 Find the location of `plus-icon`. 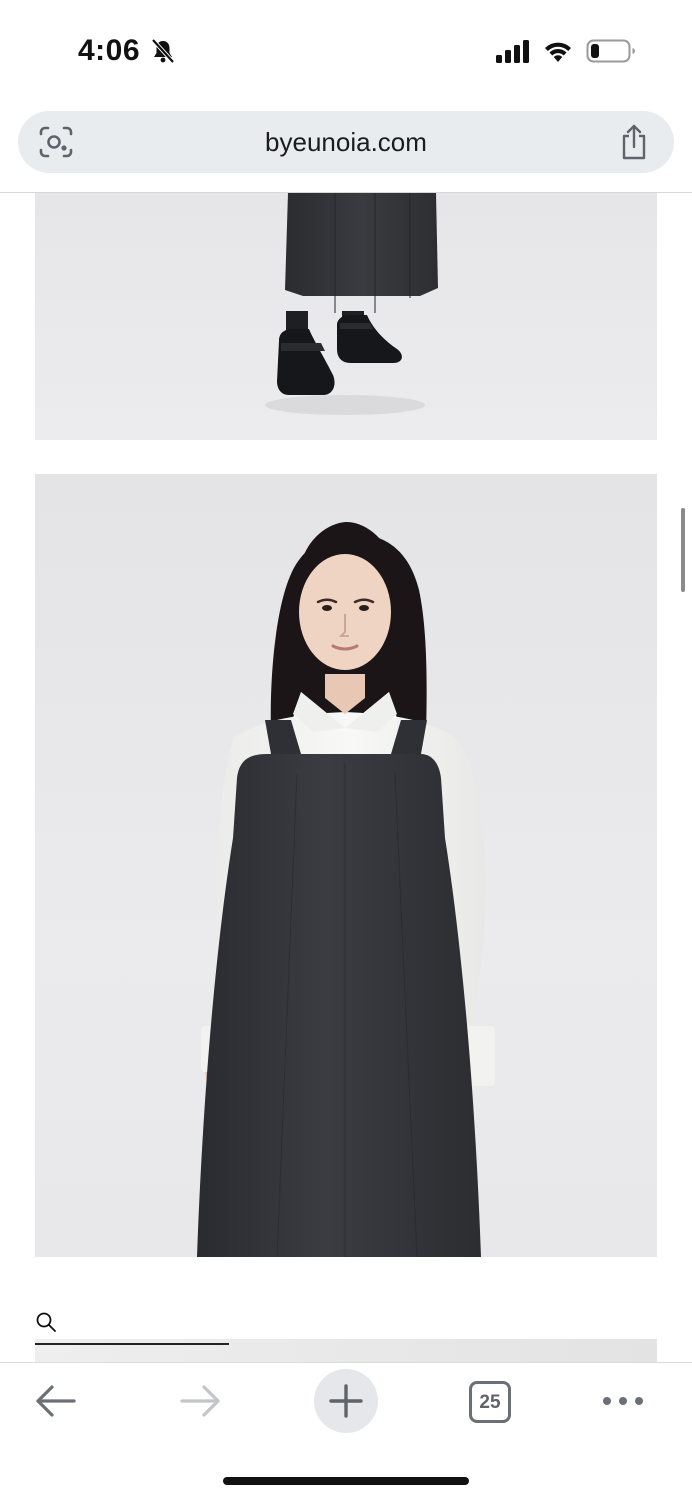

plus-icon is located at coordinates (346, 1401).